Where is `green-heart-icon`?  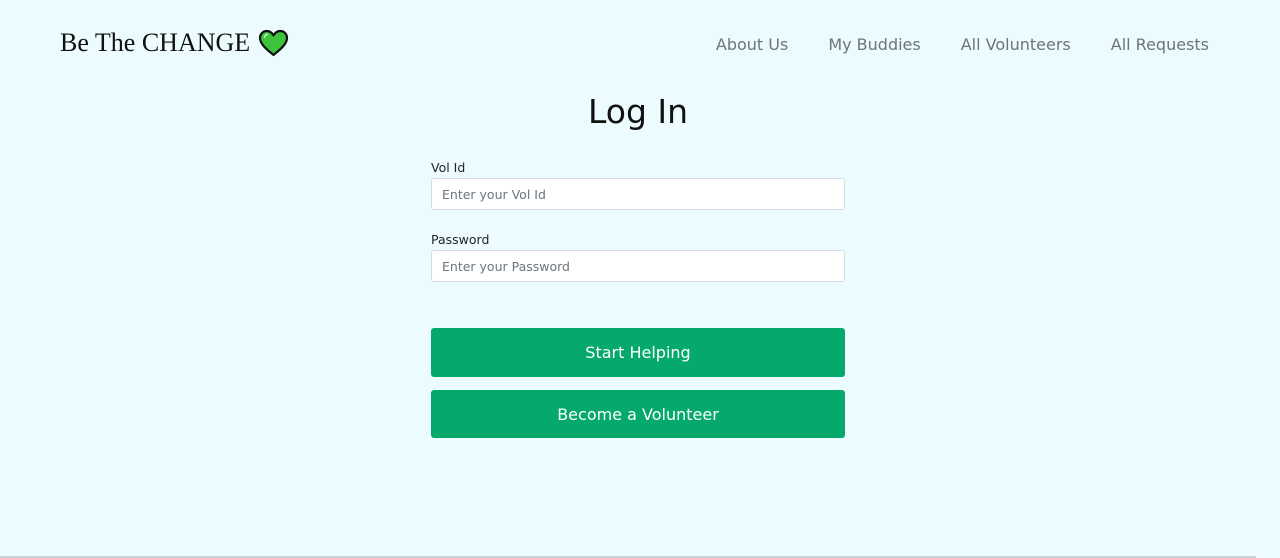
green-heart-icon is located at coordinates (273, 43).